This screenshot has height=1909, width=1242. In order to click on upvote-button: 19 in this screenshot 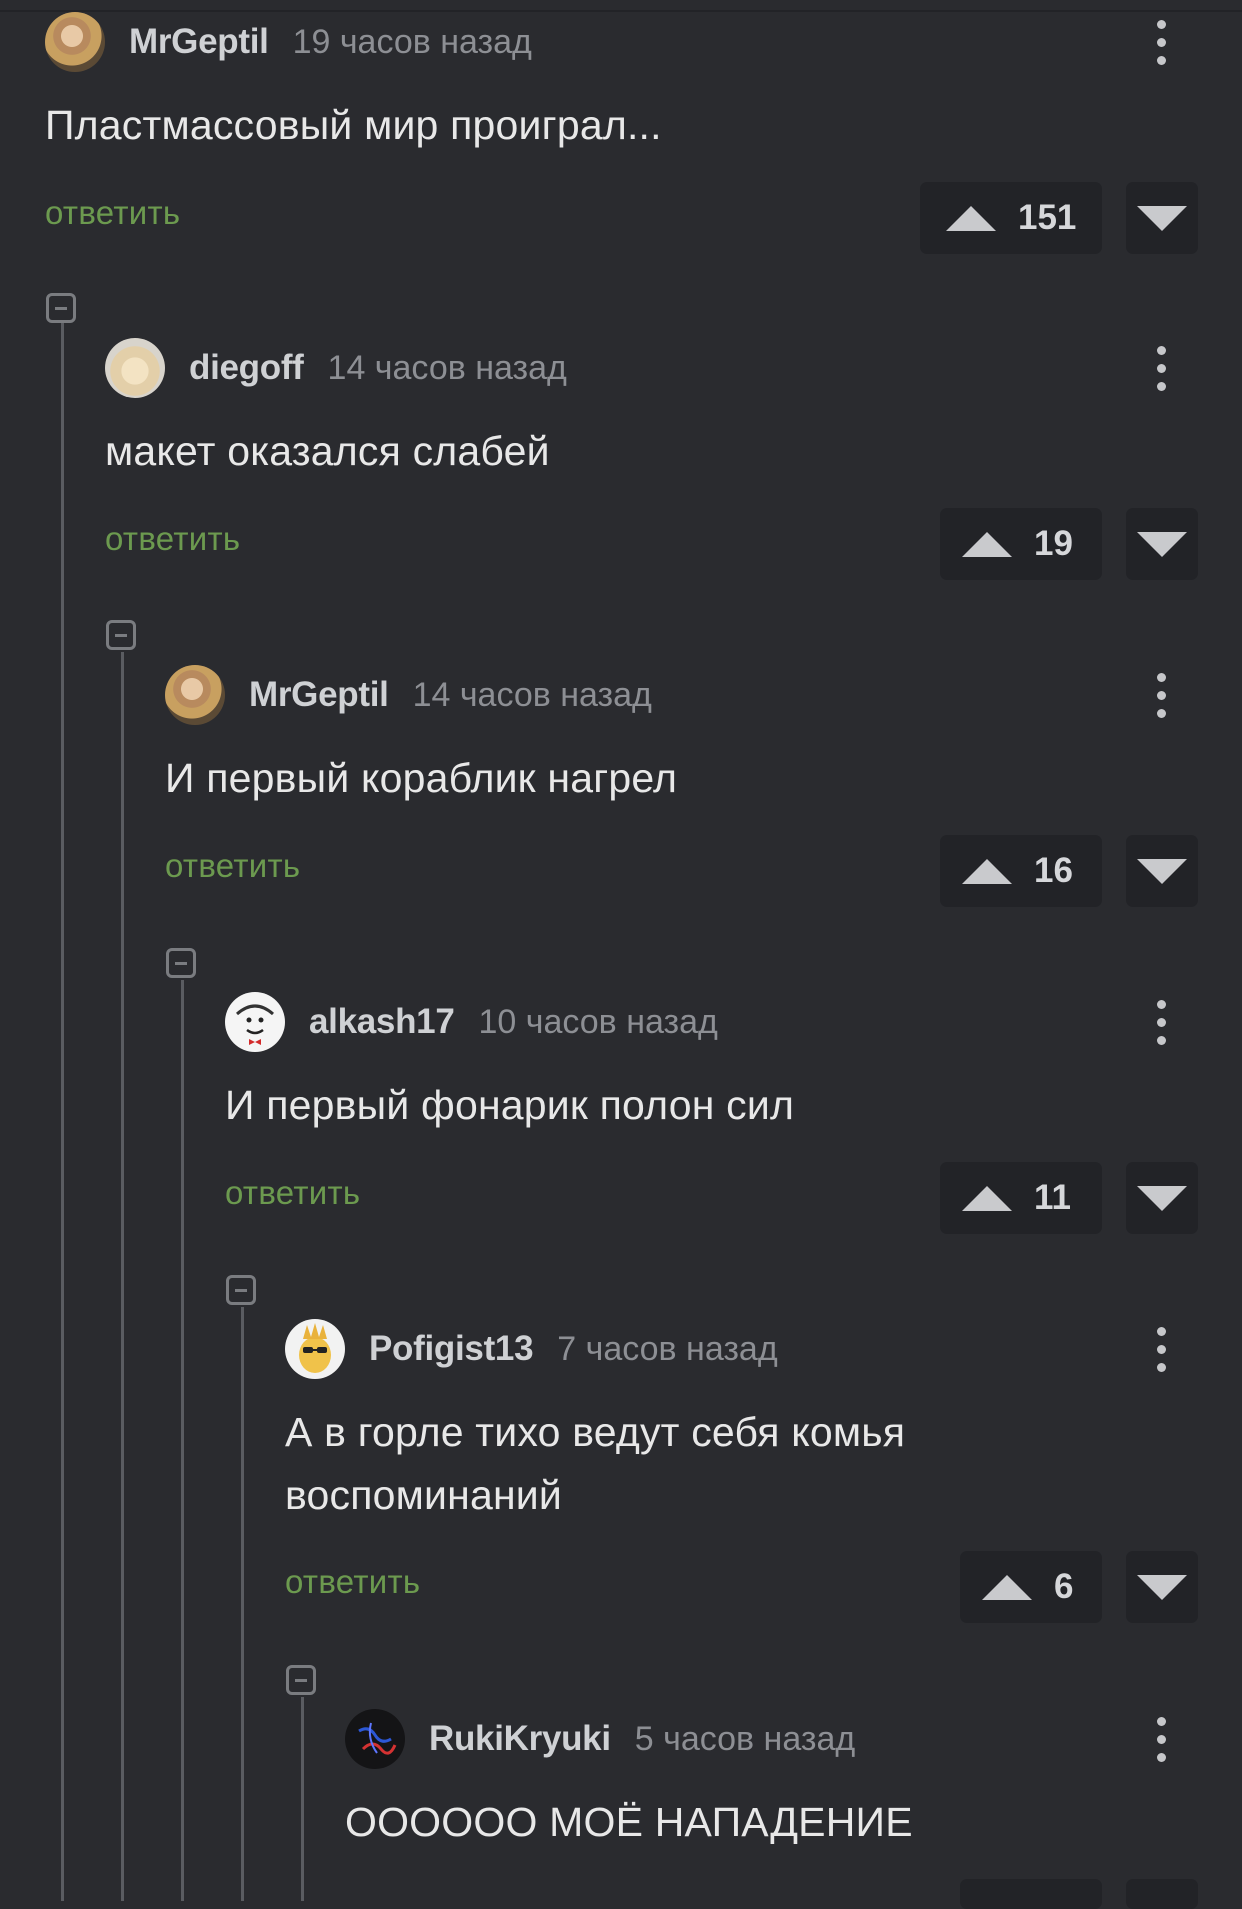, I will do `click(1021, 544)`.